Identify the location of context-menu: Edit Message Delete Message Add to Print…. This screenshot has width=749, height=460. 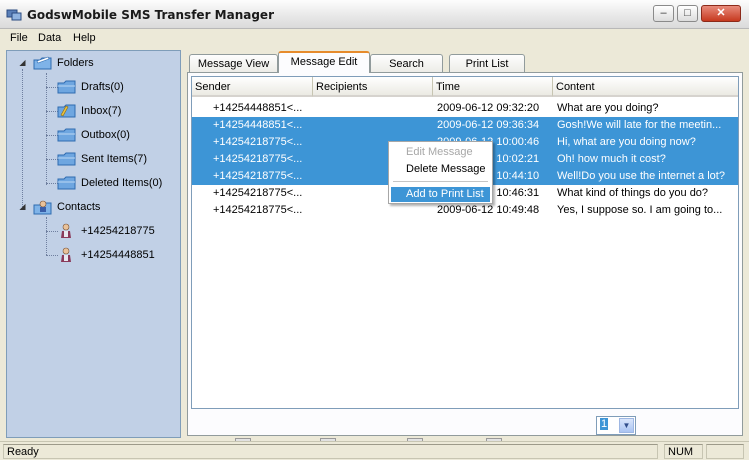
(440, 172).